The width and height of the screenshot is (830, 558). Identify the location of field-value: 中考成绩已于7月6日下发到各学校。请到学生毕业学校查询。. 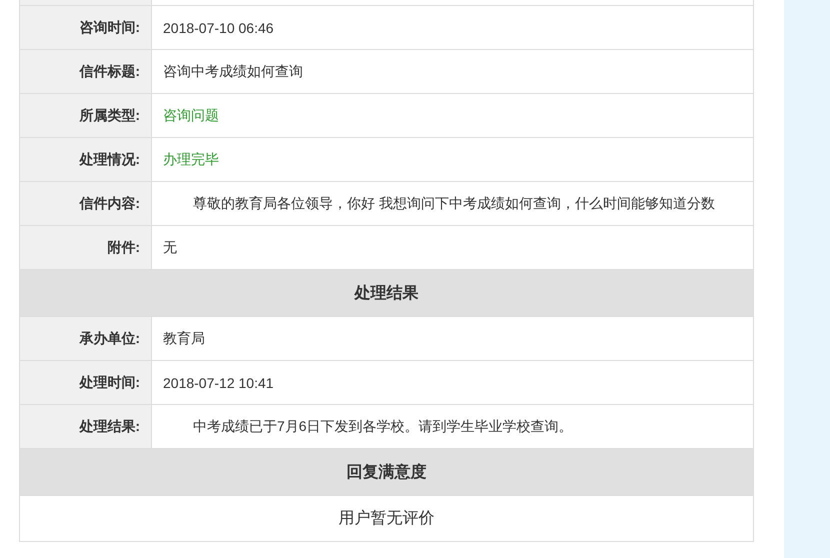
(382, 427).